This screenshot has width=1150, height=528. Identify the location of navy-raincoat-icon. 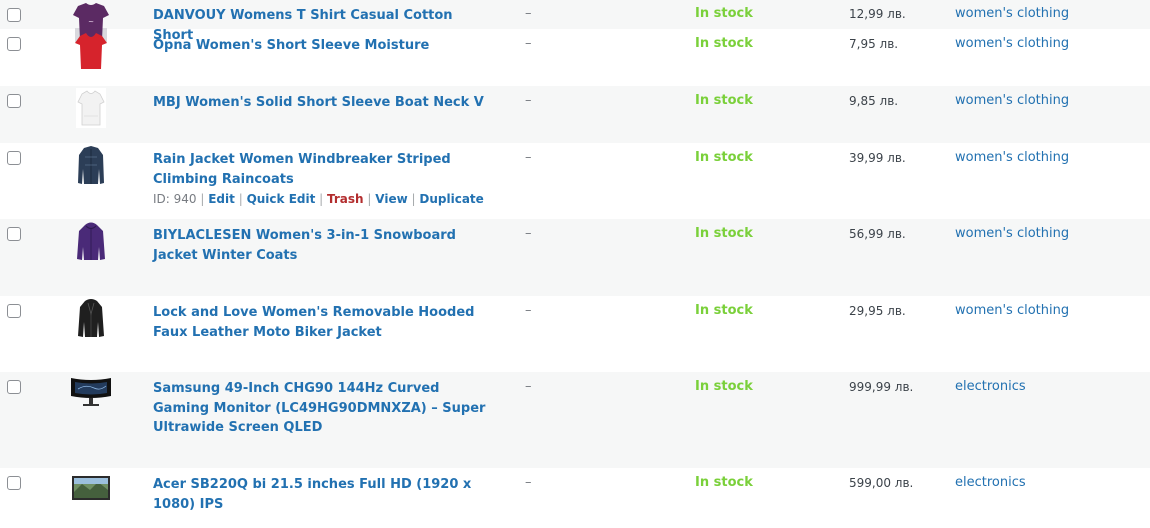
(91, 165).